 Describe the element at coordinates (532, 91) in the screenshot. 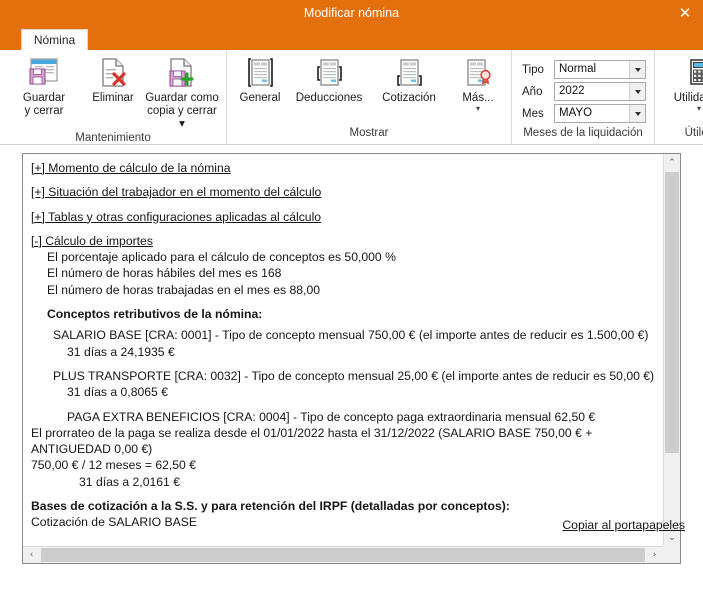

I see `ano-label: Año` at that location.